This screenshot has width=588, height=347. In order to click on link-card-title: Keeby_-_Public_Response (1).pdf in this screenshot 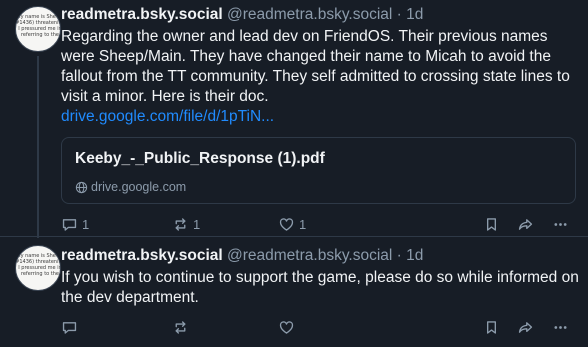, I will do `click(200, 158)`.